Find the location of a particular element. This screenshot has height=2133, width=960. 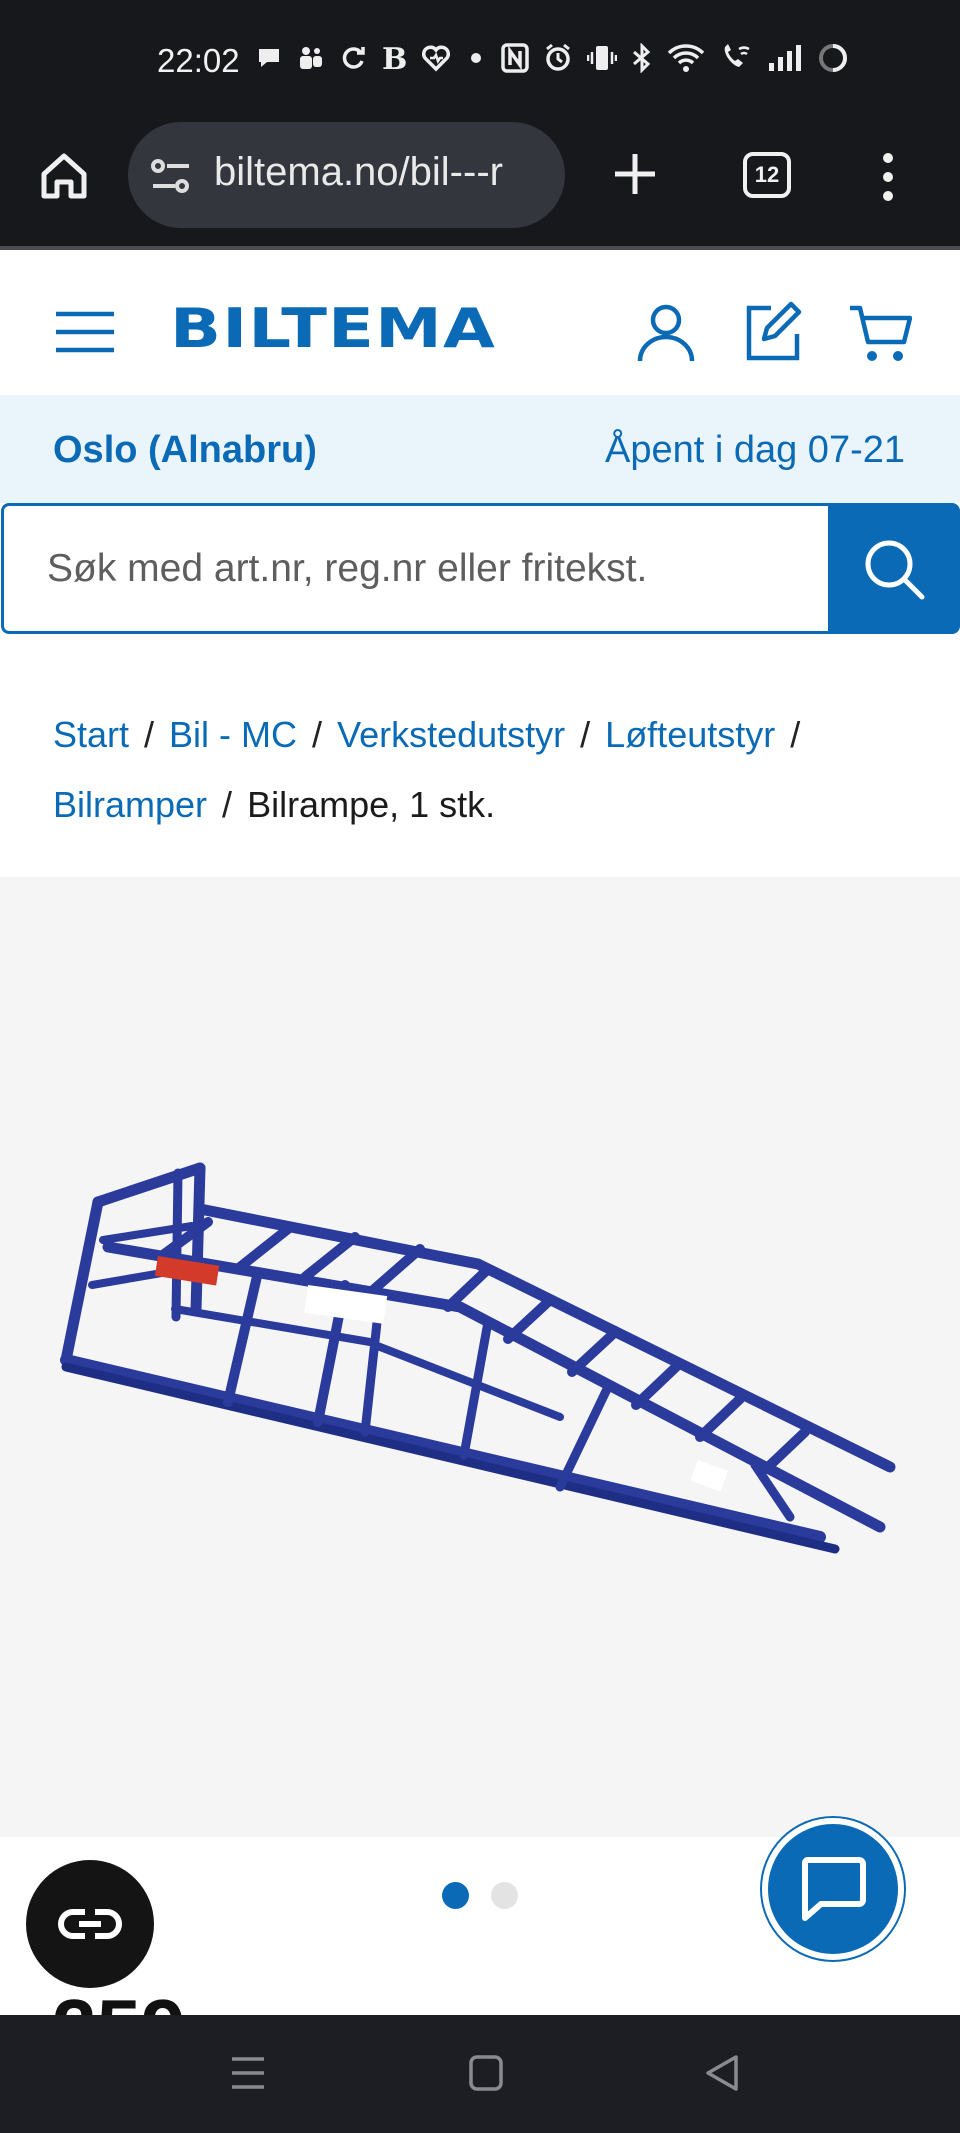

browser-toolbar: biltema.no/bil---r 12 is located at coordinates (480, 186).